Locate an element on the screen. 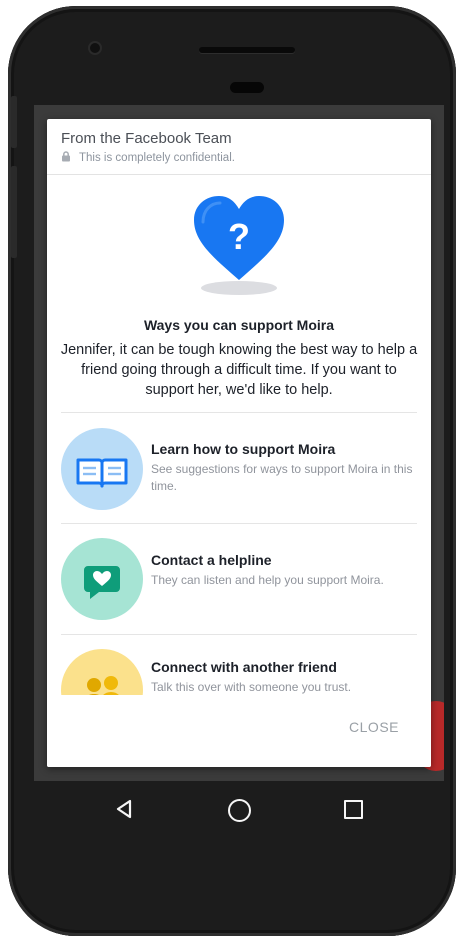 This screenshot has height=939, width=464. confidential-note: This is completely confidential. is located at coordinates (148, 158).